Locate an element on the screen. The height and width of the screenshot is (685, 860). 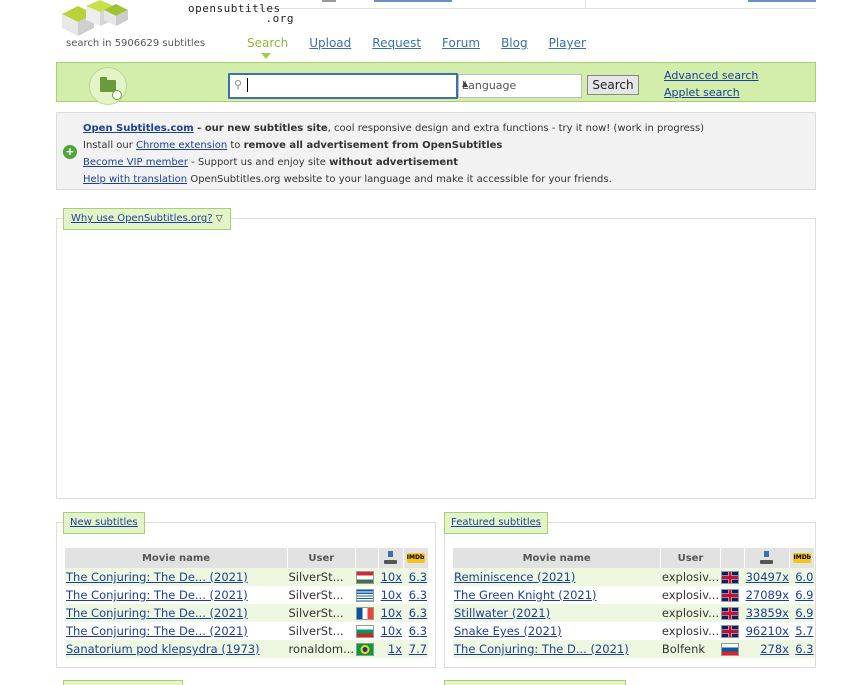
col-downloads is located at coordinates (767, 558).